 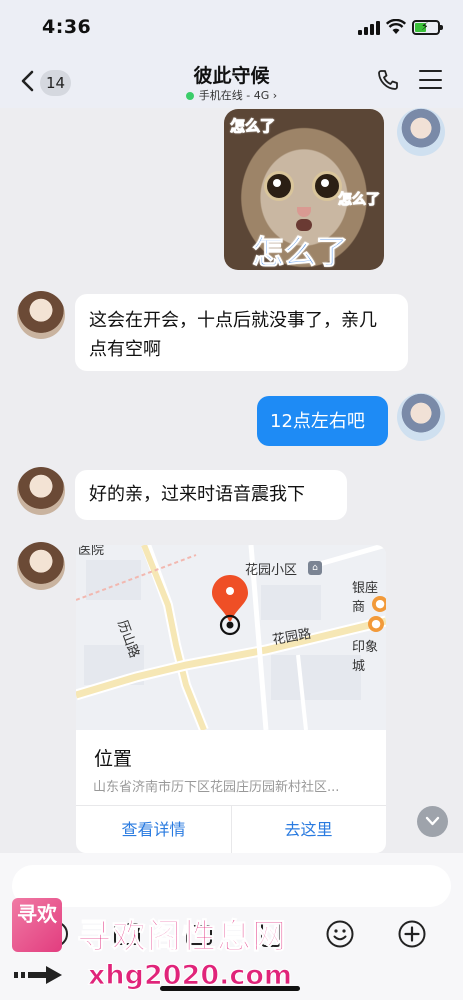 What do you see at coordinates (113, 759) in the screenshot?
I see `location-title: 位置` at bounding box center [113, 759].